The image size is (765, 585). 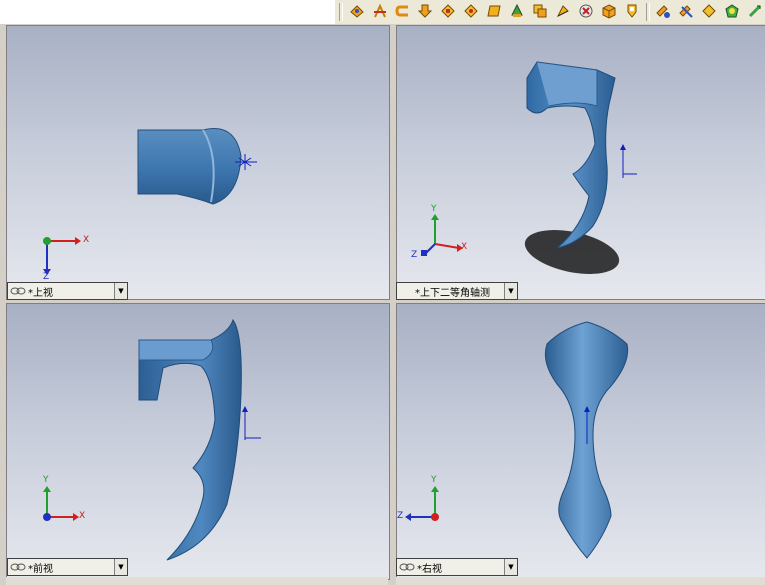 What do you see at coordinates (452, 293) in the screenshot?
I see `view-label-text: *上下二等角轴测` at bounding box center [452, 293].